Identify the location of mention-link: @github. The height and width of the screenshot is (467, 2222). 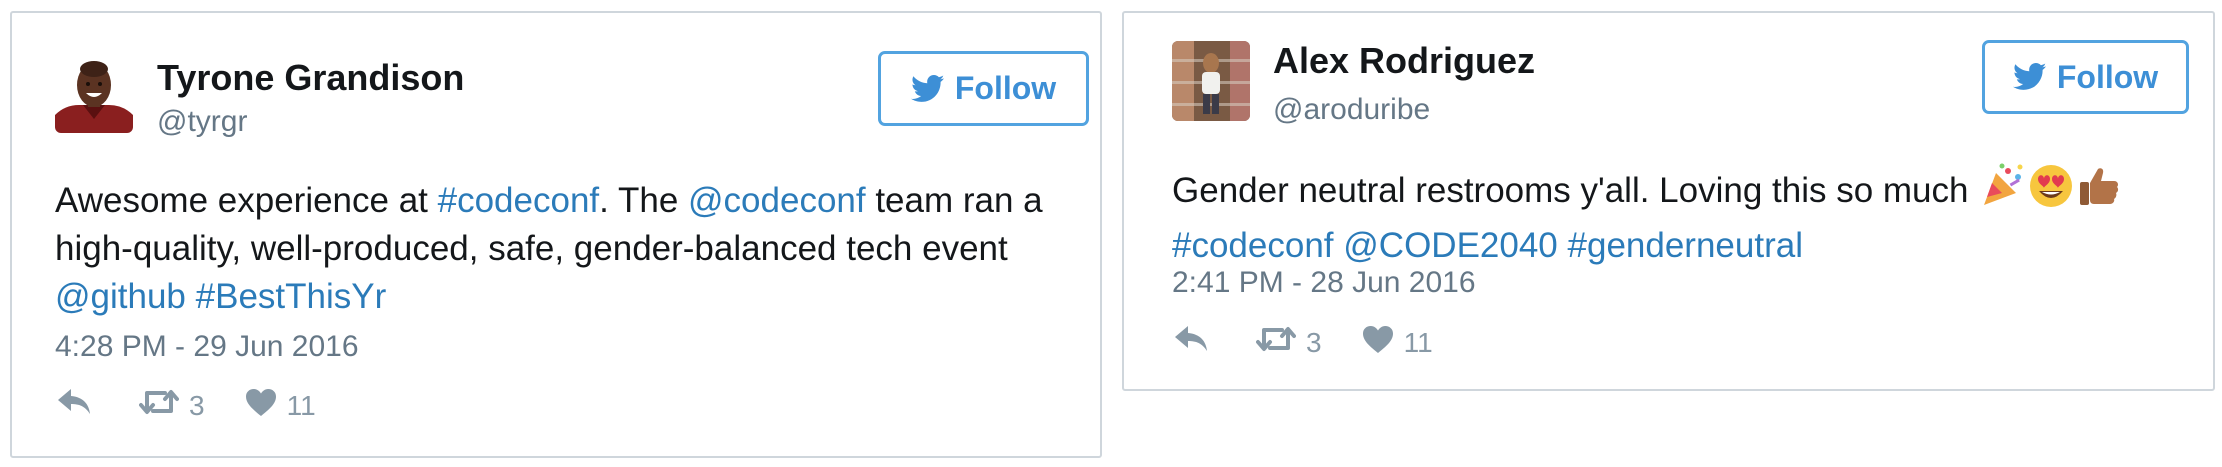
(120, 296).